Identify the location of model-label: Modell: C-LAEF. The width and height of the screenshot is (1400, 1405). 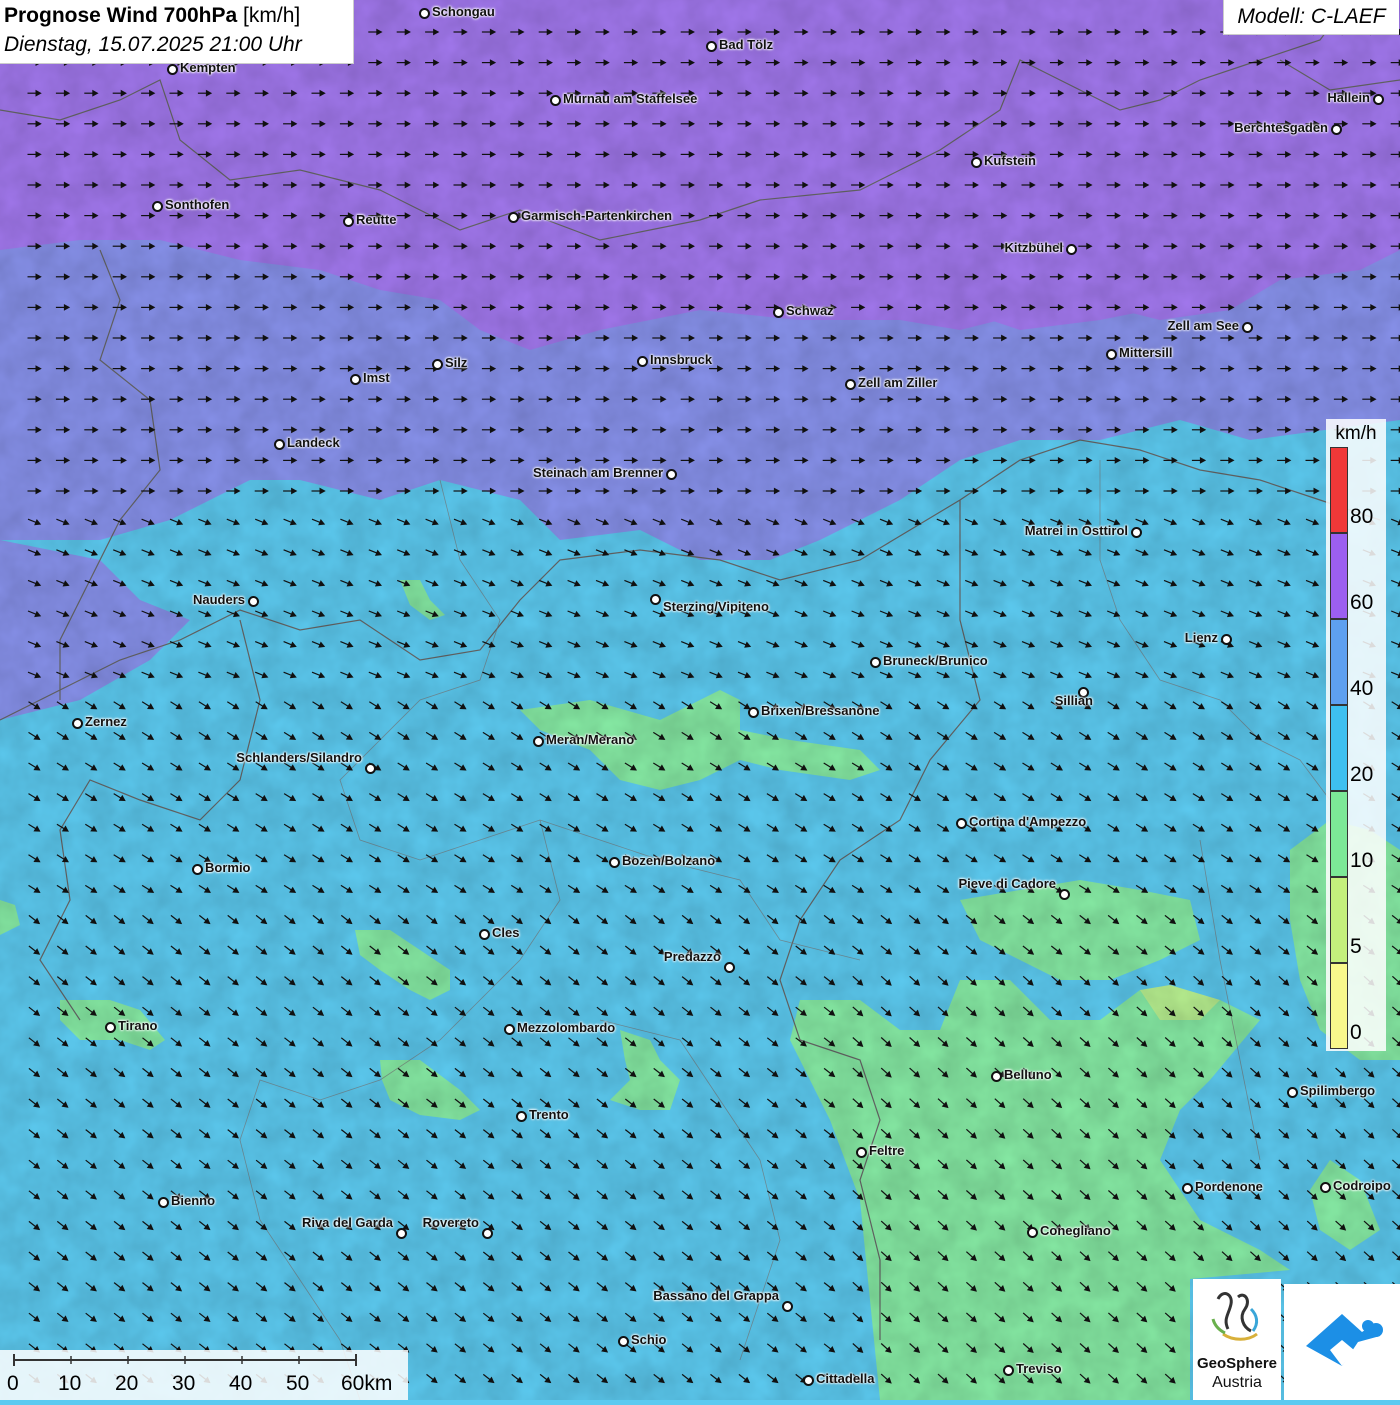
(1311, 17).